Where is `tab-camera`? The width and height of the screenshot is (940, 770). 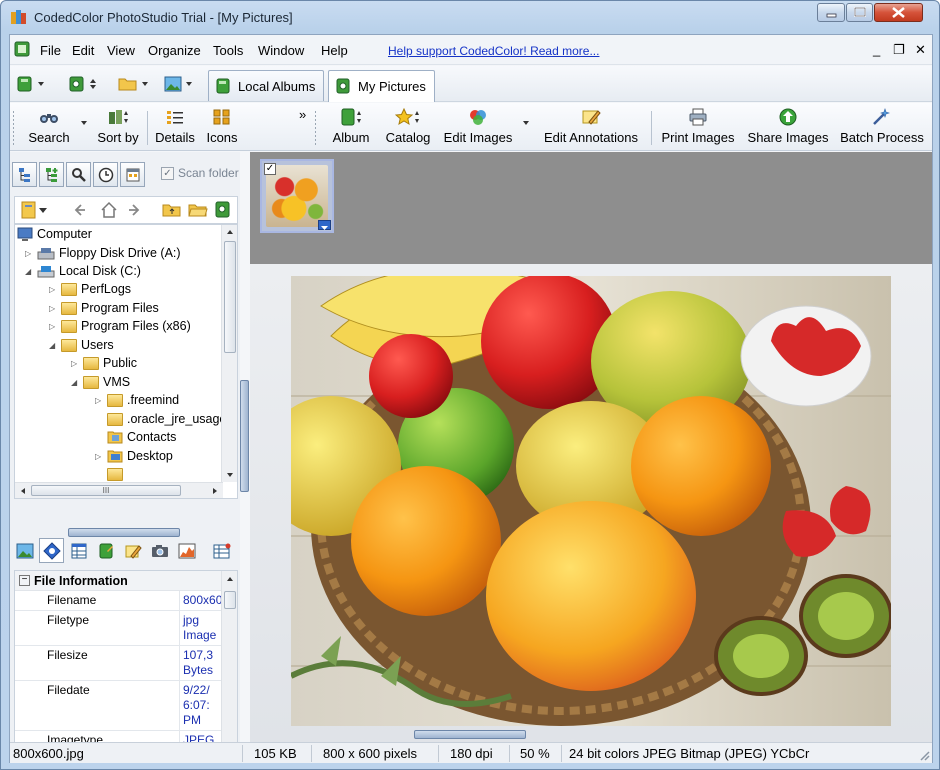 tab-camera is located at coordinates (159, 550).